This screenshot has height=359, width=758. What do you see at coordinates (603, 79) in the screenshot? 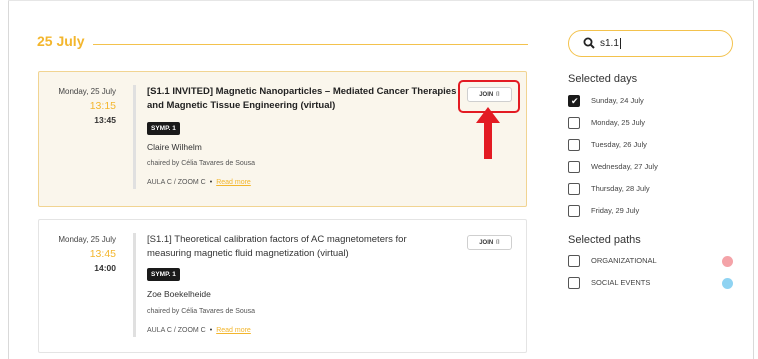
I see `selected-days-heading: Selected days` at bounding box center [603, 79].